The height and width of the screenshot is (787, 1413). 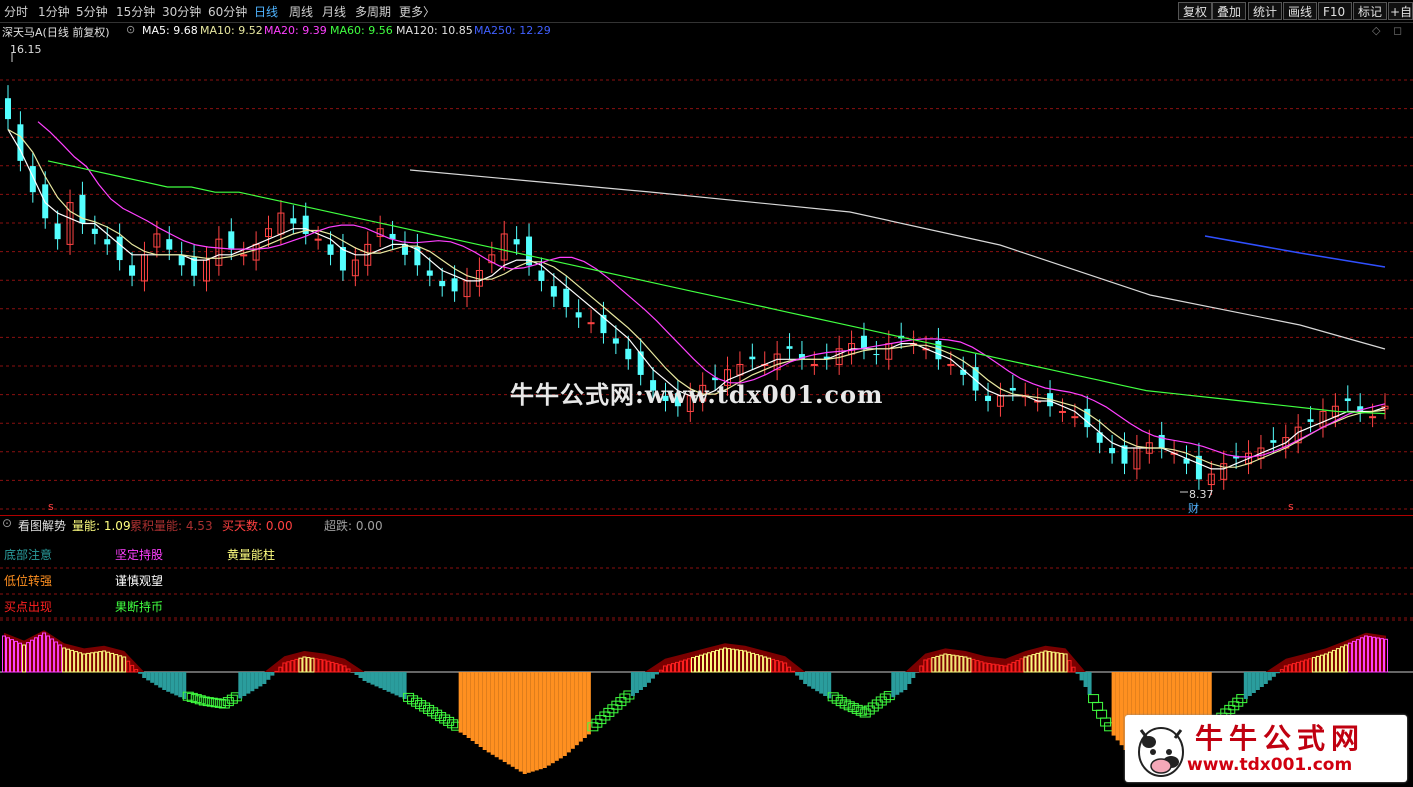 I want to click on cumulative-energy-area, so click(x=695, y=651).